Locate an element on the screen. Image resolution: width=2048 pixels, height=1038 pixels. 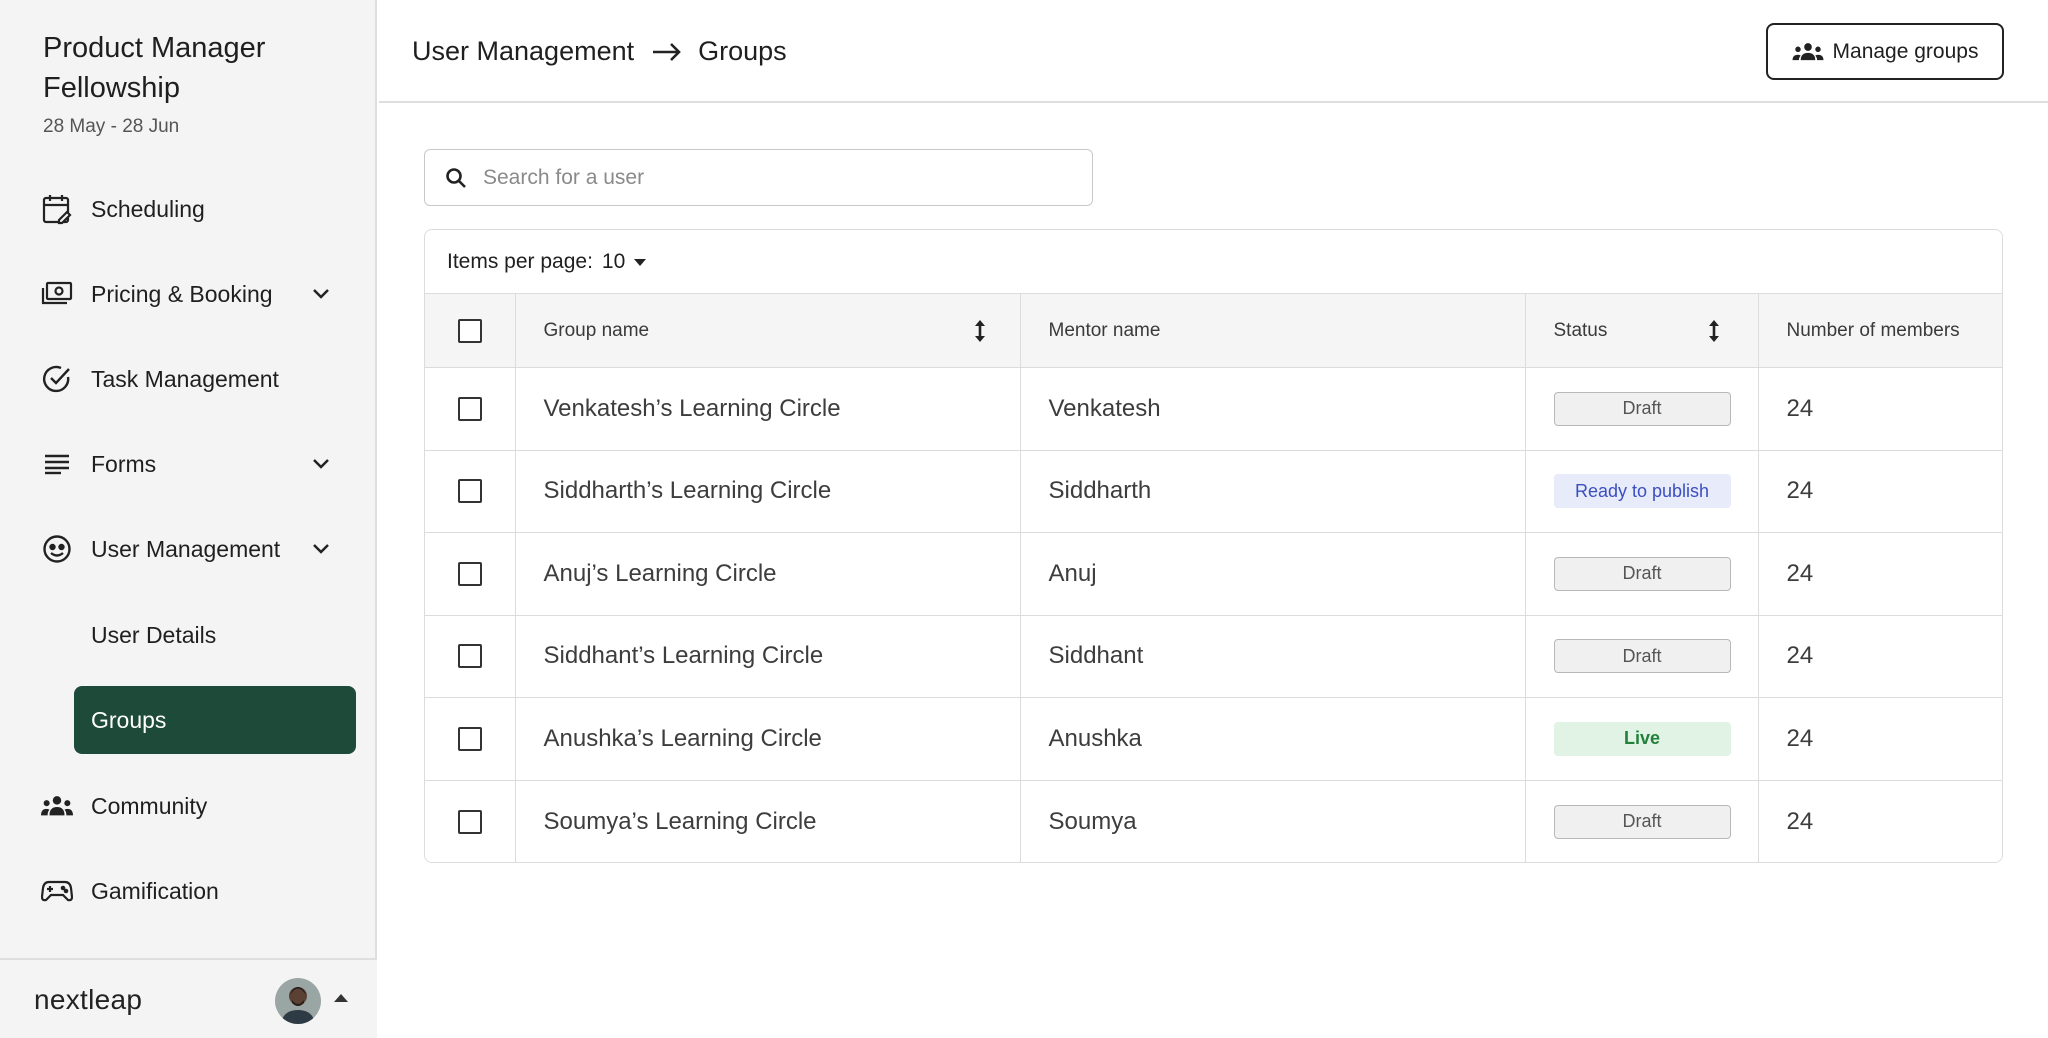
mentor-name-cell: Venkatesh is located at coordinates (1272, 408).